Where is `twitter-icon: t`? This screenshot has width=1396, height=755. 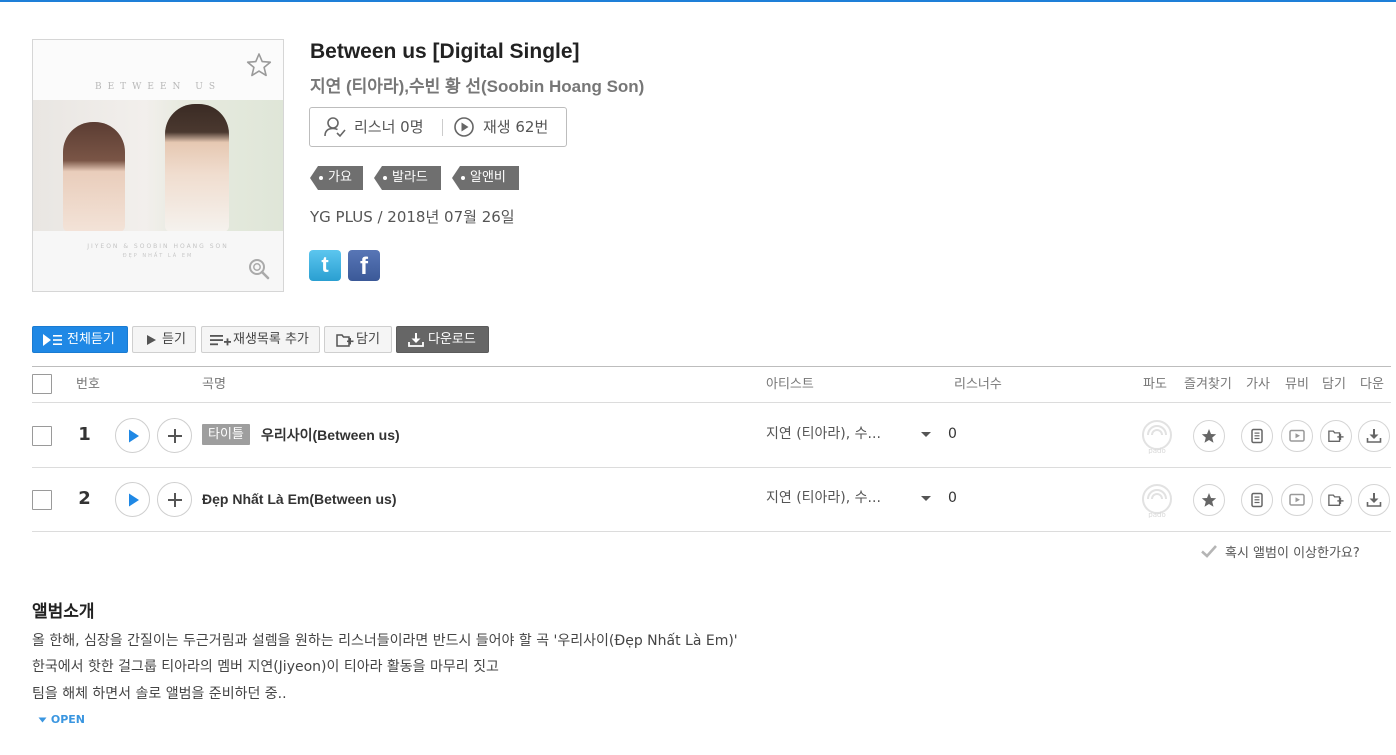
twitter-icon: t is located at coordinates (325, 264).